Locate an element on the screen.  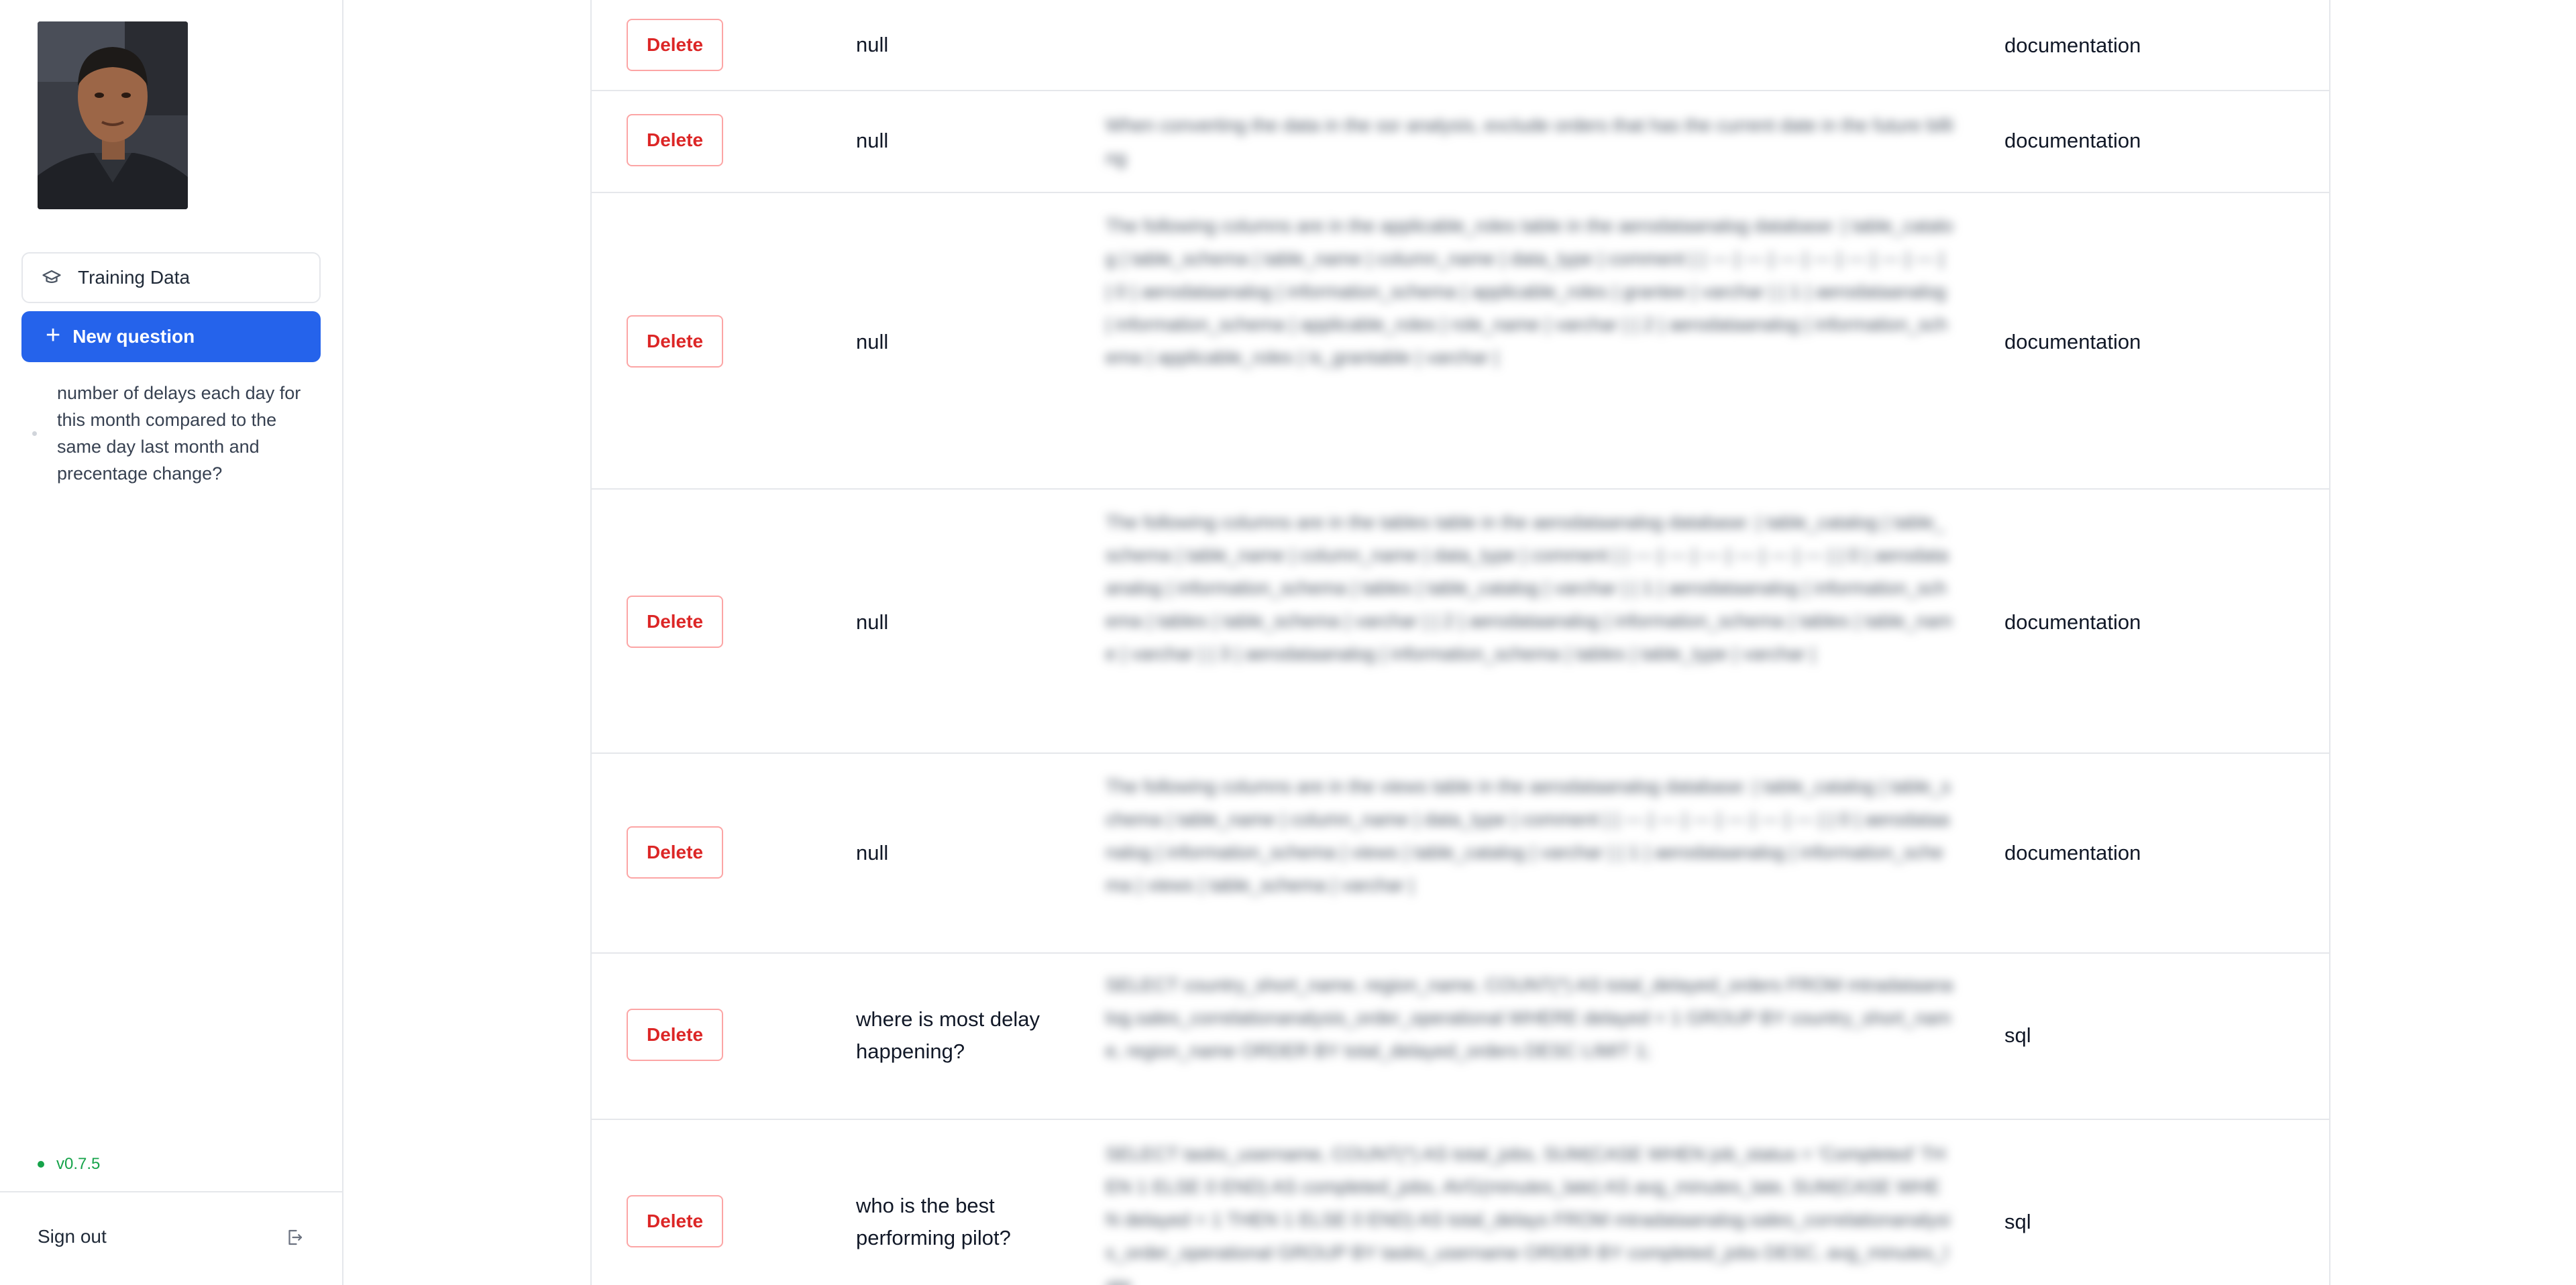
status-dot-icon is located at coordinates (41, 1164).